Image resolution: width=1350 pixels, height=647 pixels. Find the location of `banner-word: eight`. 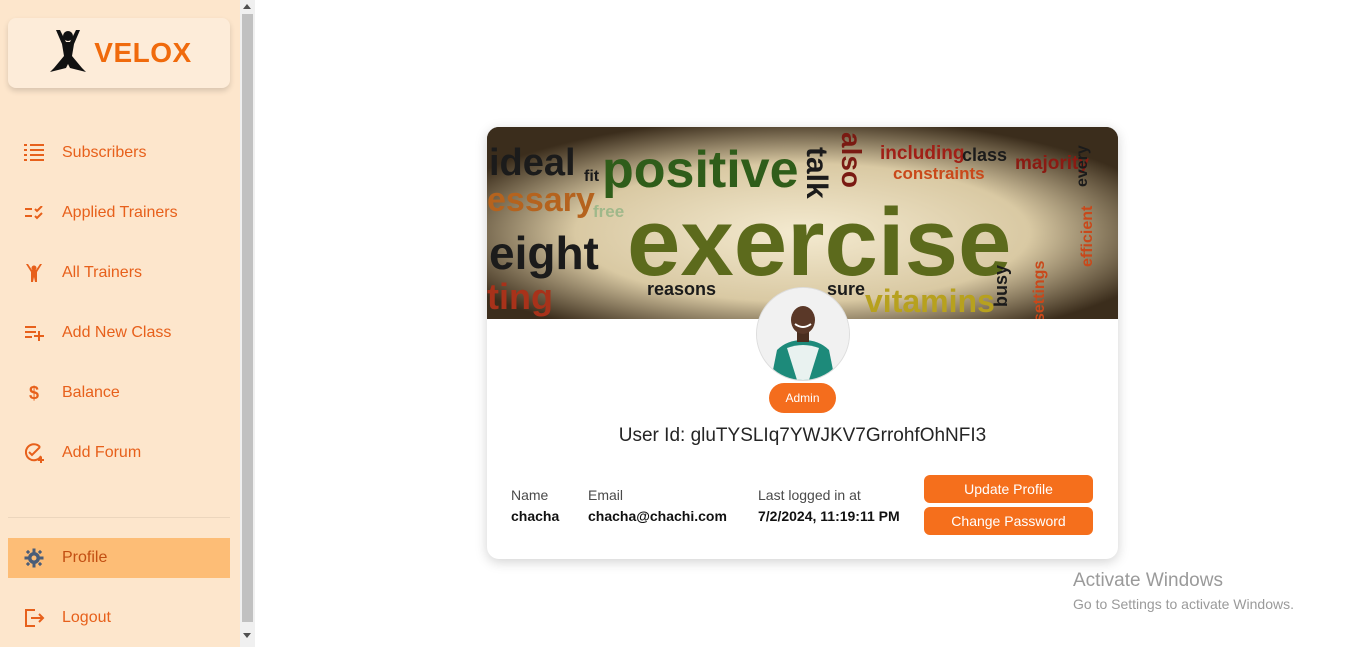

banner-word: eight is located at coordinates (544, 253).